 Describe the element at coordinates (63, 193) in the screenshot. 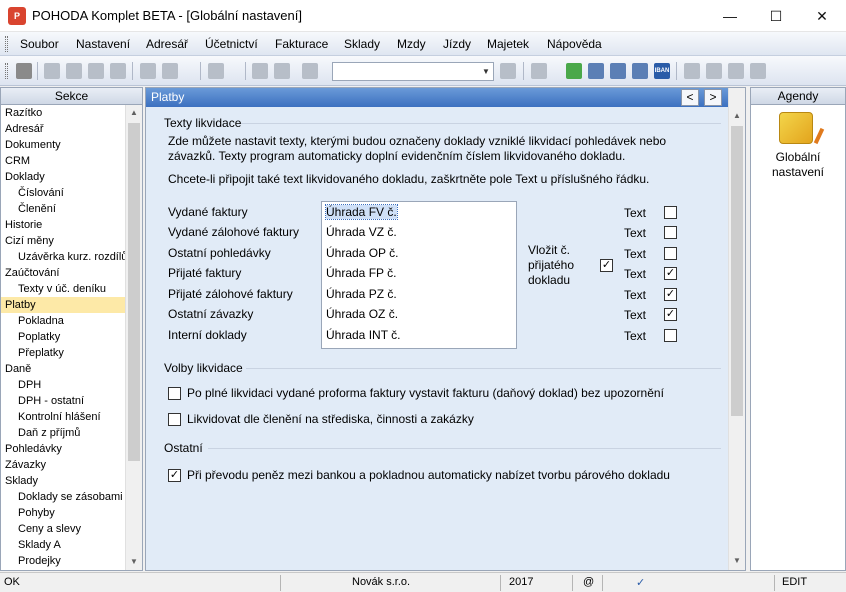

I see `section-item: Číslování` at that location.